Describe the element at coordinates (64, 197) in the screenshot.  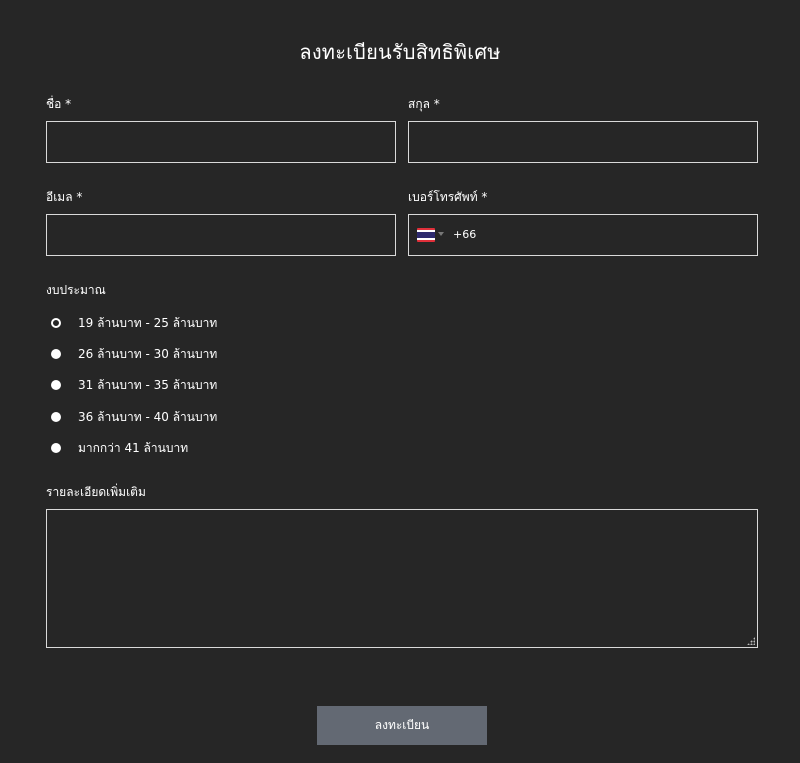
I see `email-label: อีเมล *` at that location.